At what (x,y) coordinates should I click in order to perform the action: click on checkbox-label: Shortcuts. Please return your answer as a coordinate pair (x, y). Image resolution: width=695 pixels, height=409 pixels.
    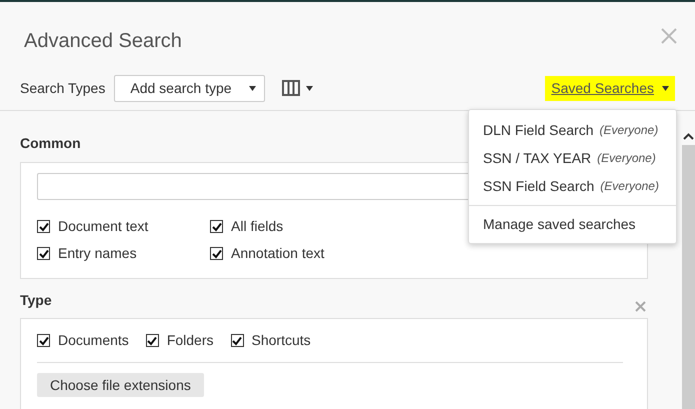
    Looking at the image, I should click on (281, 340).